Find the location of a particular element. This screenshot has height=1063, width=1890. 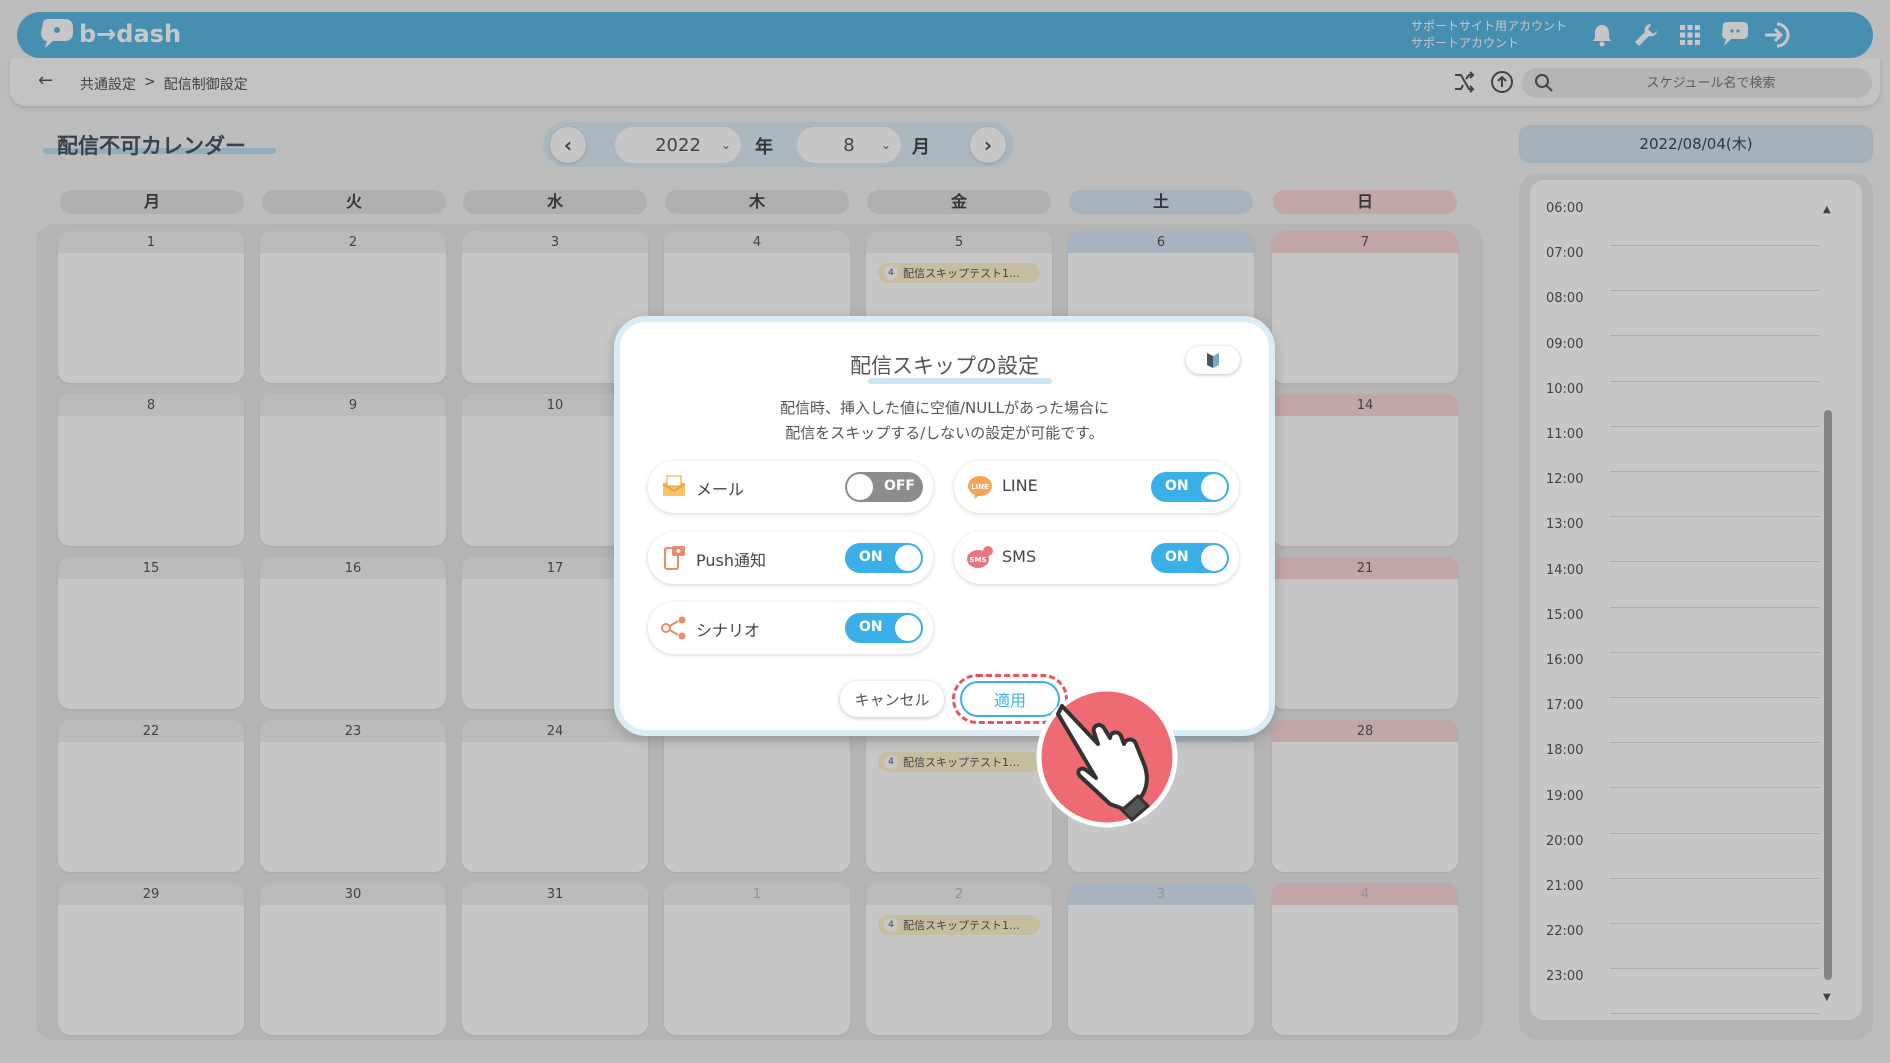

modal-description-line1: 配信時、挿入した値に空値/NULLがあった場合に is located at coordinates (944, 408).